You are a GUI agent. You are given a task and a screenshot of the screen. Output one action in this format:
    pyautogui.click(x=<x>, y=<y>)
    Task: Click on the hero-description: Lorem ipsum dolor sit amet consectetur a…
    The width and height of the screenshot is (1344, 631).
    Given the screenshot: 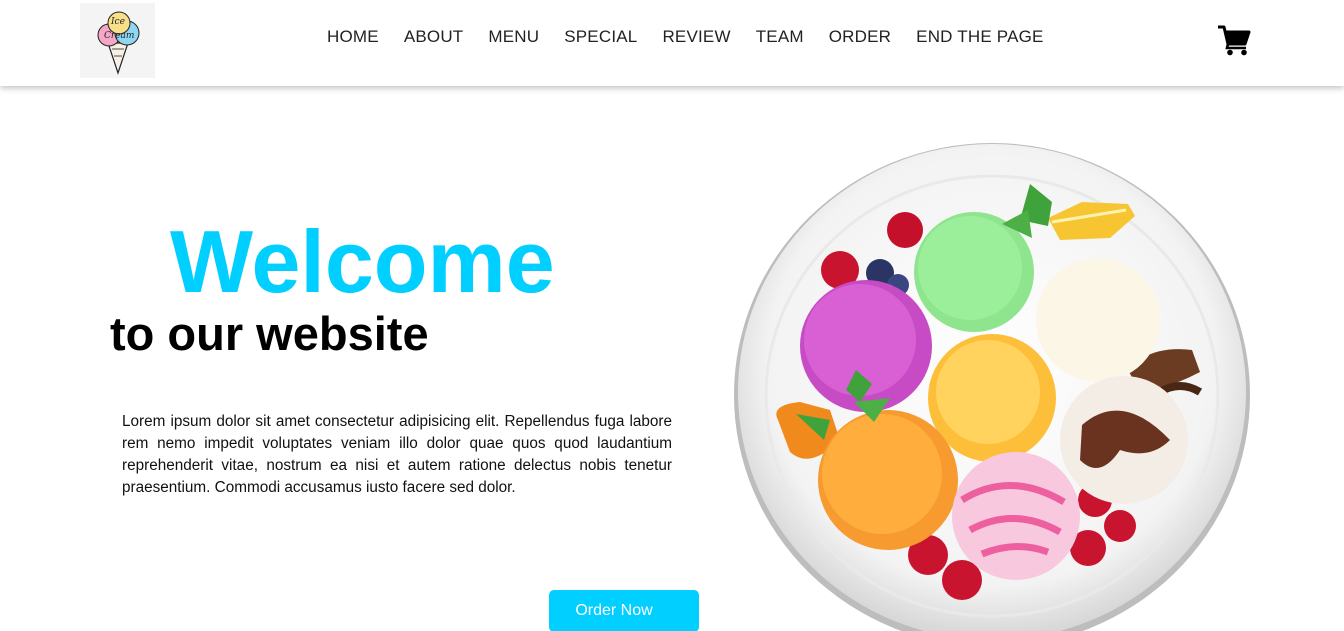 What is the action you would take?
    pyautogui.click(x=397, y=454)
    